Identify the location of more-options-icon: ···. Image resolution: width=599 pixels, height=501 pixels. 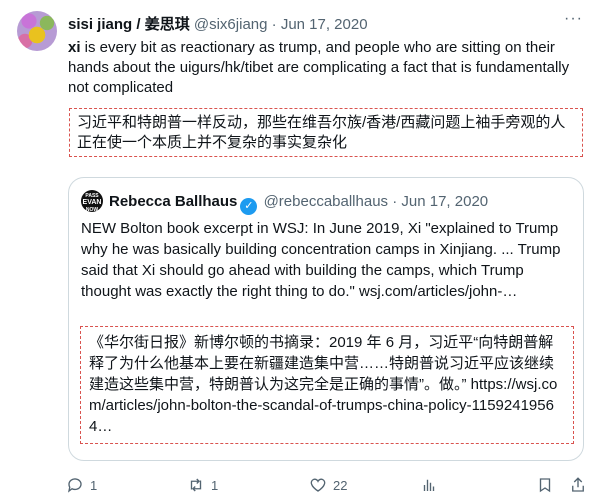
(573, 19).